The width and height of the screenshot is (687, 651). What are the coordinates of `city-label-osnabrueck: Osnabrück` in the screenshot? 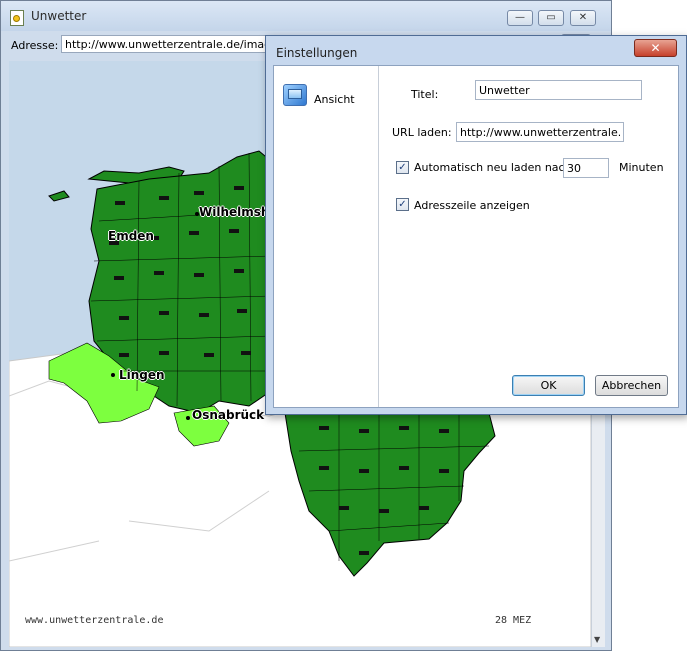 It's located at (228, 415).